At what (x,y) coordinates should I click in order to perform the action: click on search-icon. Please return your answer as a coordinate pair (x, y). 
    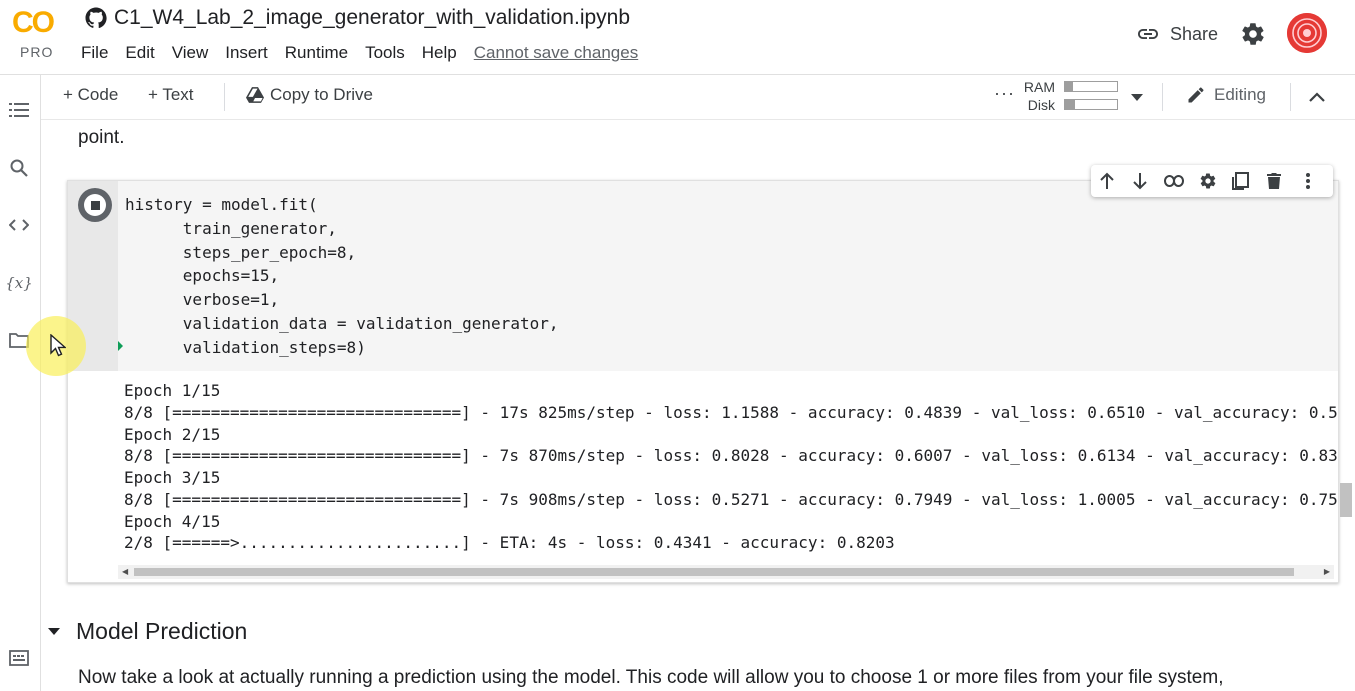
    Looking at the image, I should click on (19, 168).